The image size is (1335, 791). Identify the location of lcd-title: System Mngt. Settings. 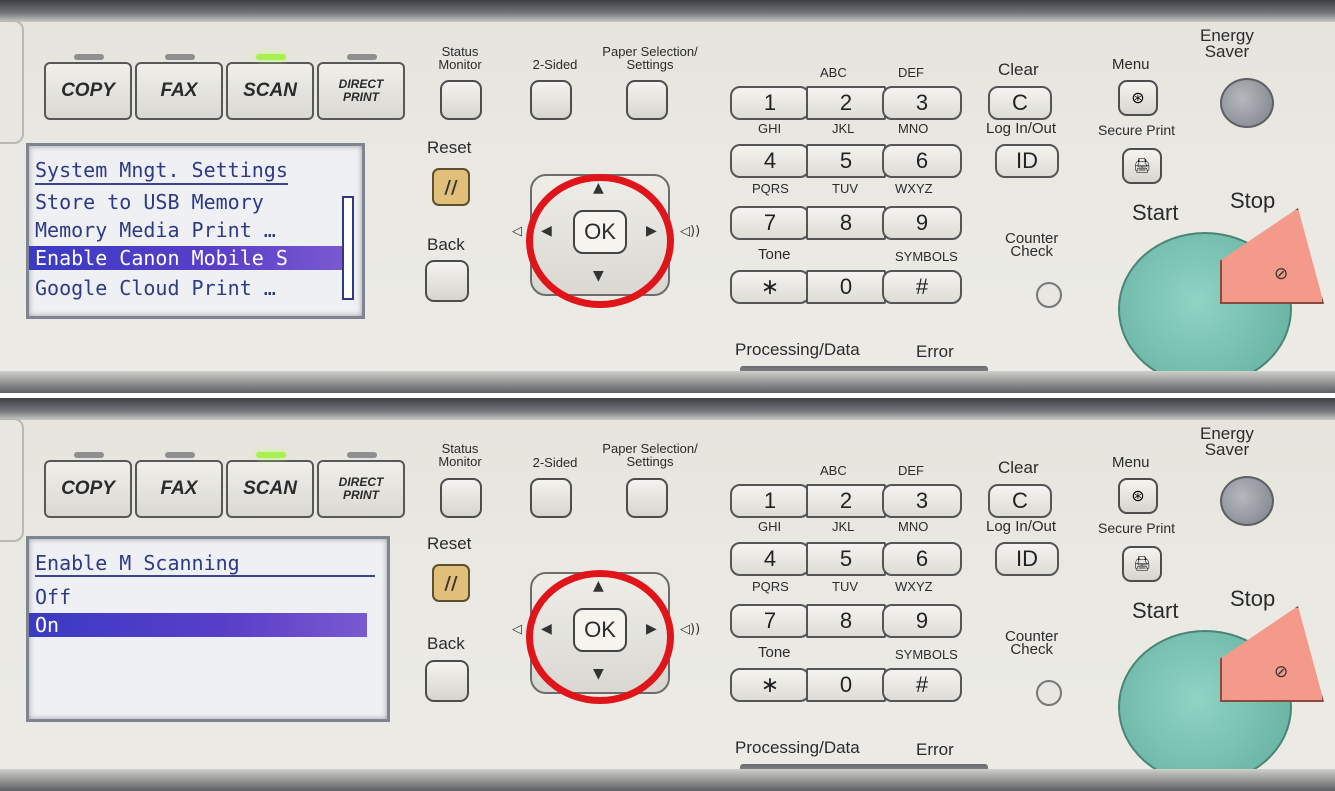
(161, 171).